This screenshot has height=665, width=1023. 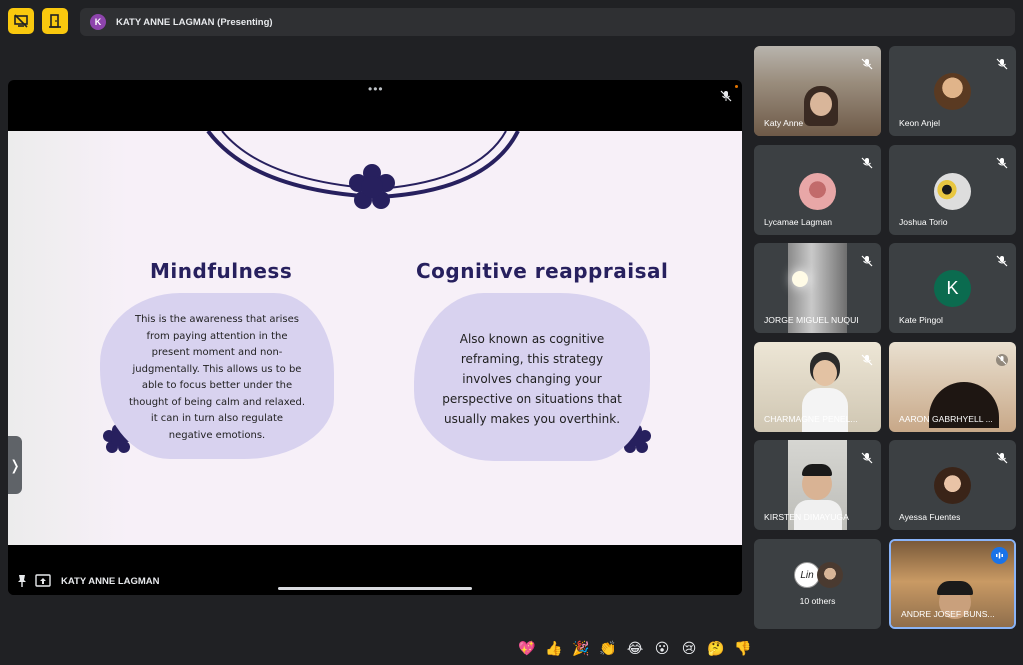 I want to click on reaction-bar: 💖 👍 🎉 👏 😂 😮 😢 🤔 👎, so click(x=635, y=650).